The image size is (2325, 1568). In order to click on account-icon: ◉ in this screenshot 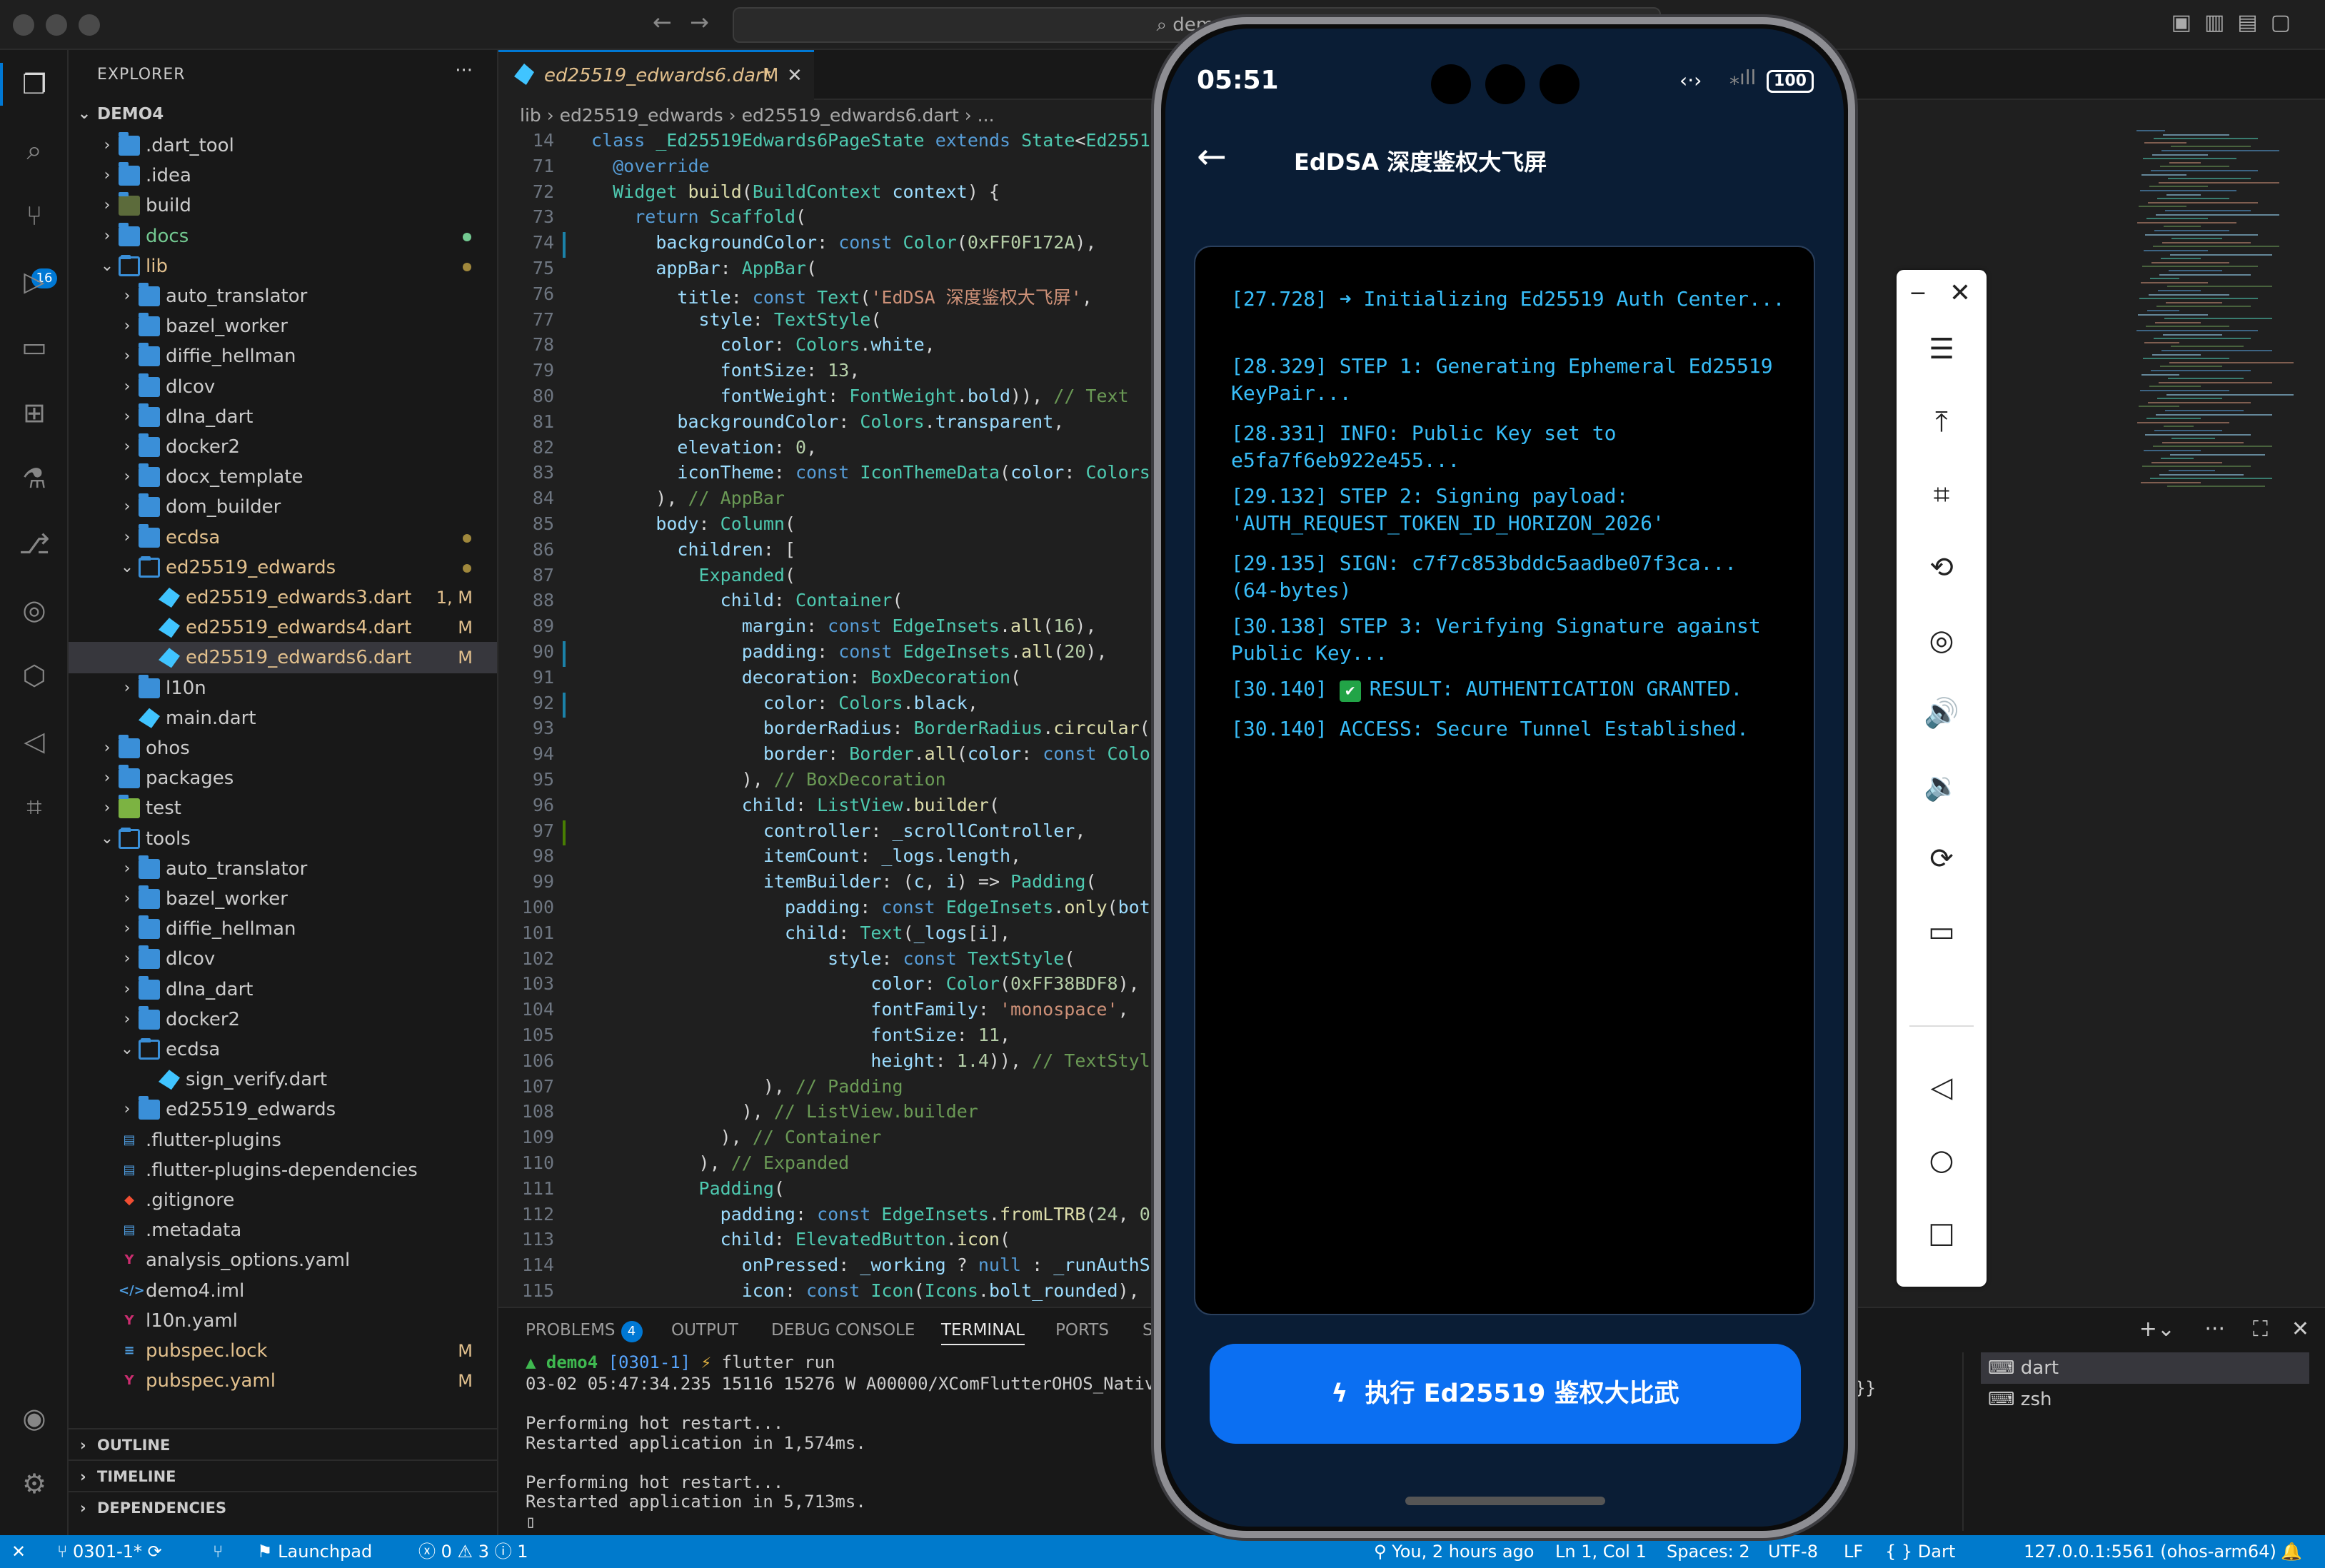, I will do `click(34, 1418)`.